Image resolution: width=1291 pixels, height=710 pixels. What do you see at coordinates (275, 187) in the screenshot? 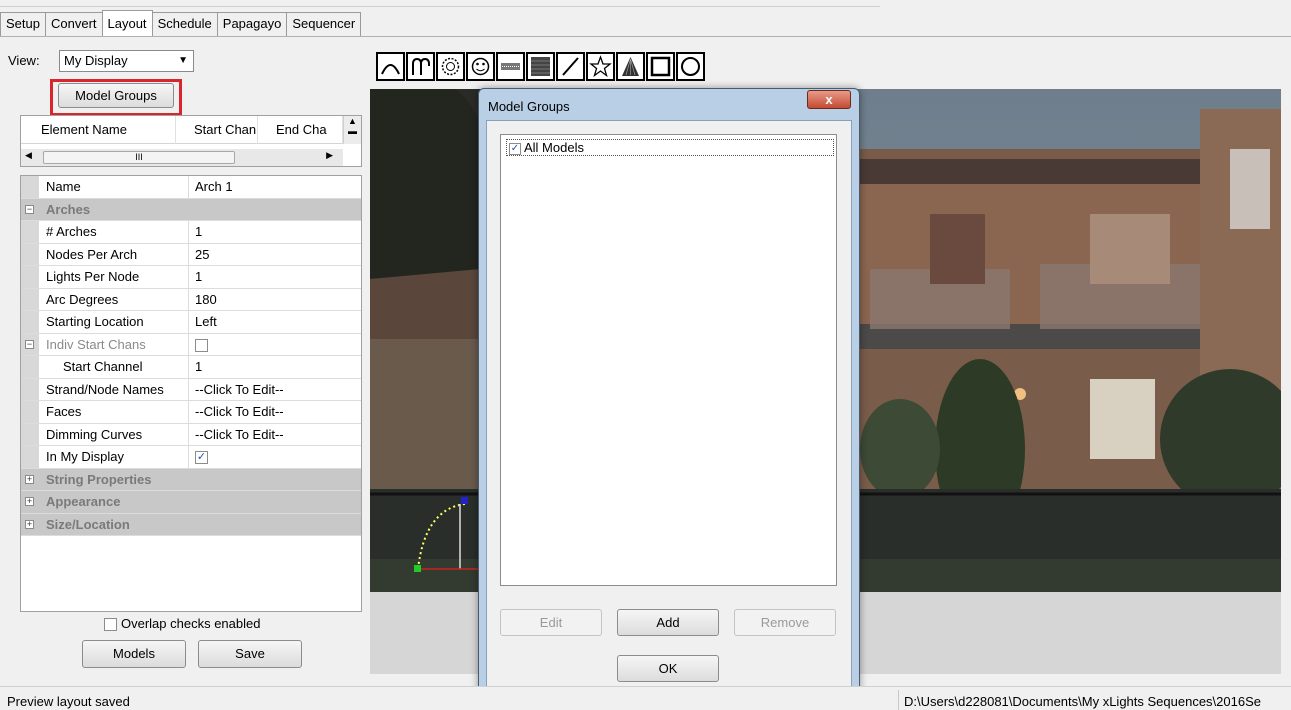
I see `prop-value: Arch 1` at bounding box center [275, 187].